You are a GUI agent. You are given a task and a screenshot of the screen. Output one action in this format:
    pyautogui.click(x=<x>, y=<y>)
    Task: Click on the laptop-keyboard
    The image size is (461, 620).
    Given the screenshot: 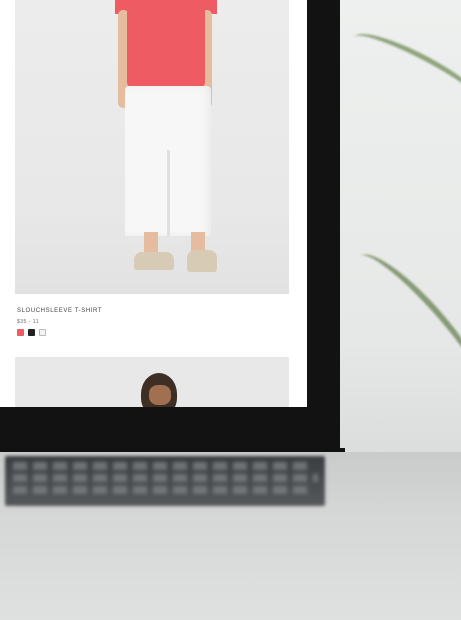 What is the action you would take?
    pyautogui.click(x=165, y=481)
    